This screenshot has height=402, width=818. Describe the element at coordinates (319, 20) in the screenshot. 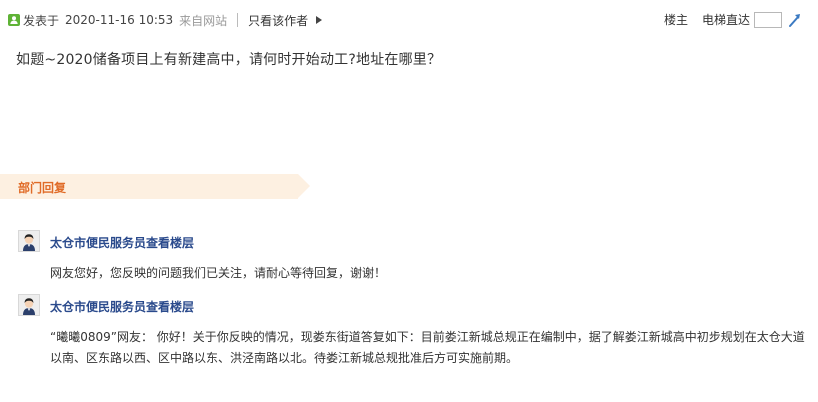

I see `triangle-right-icon` at that location.